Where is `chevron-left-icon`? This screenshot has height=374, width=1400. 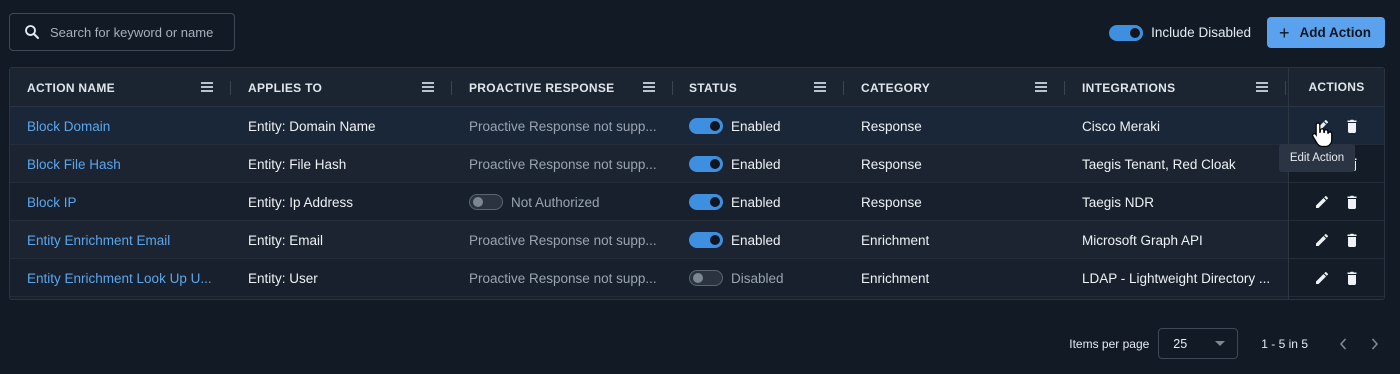
chevron-left-icon is located at coordinates (1343, 344).